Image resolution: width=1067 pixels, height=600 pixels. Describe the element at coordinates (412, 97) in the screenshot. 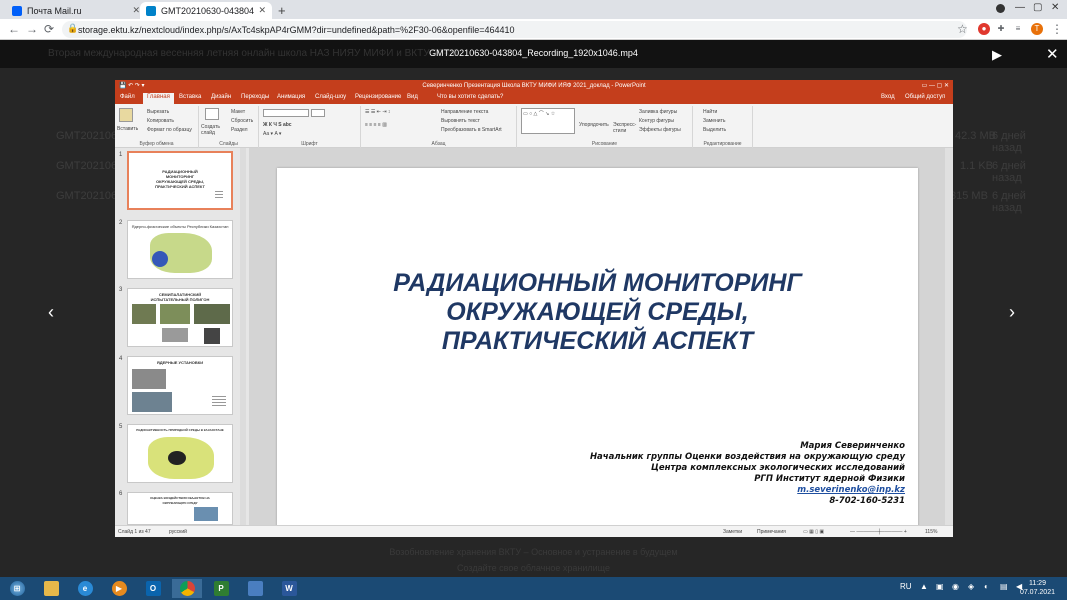

I see `ribbon-tab-view: Вид` at that location.